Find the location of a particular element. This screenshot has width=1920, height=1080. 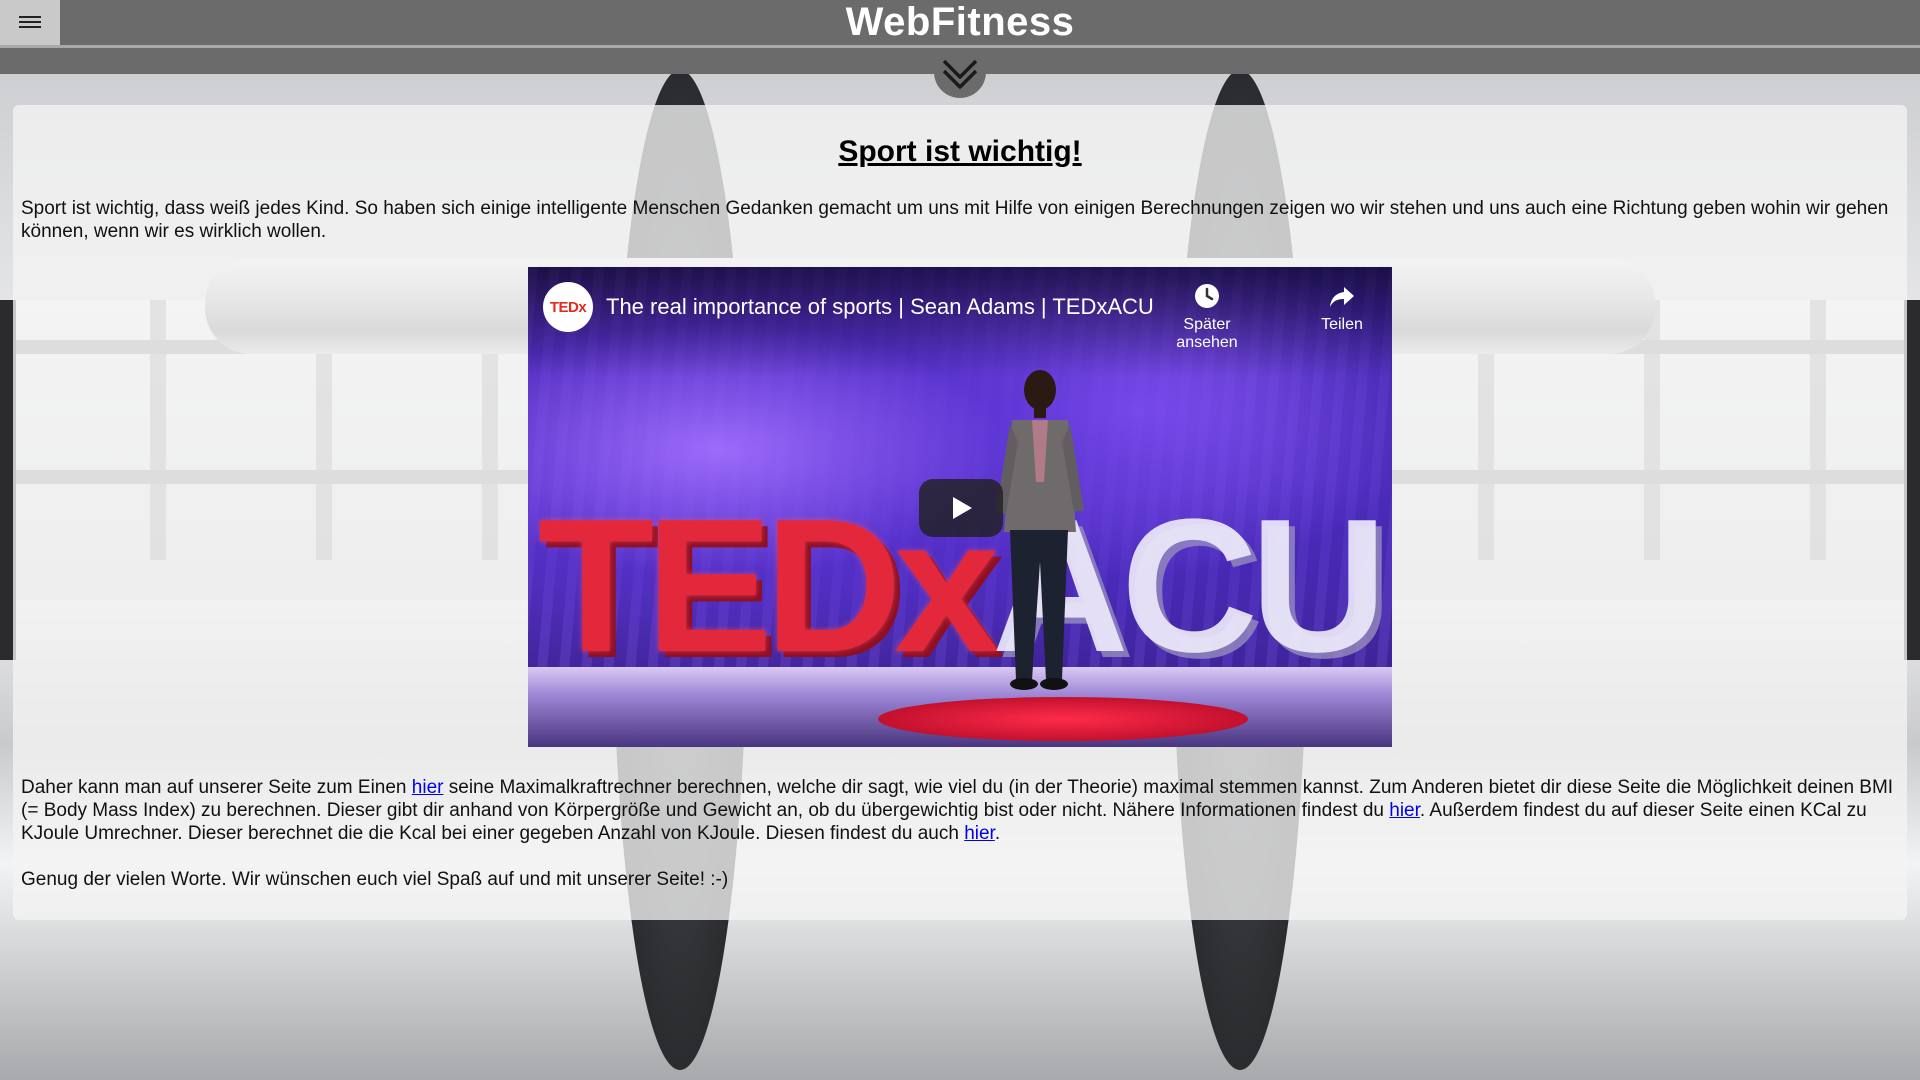

video-speaker is located at coordinates (1040, 530).